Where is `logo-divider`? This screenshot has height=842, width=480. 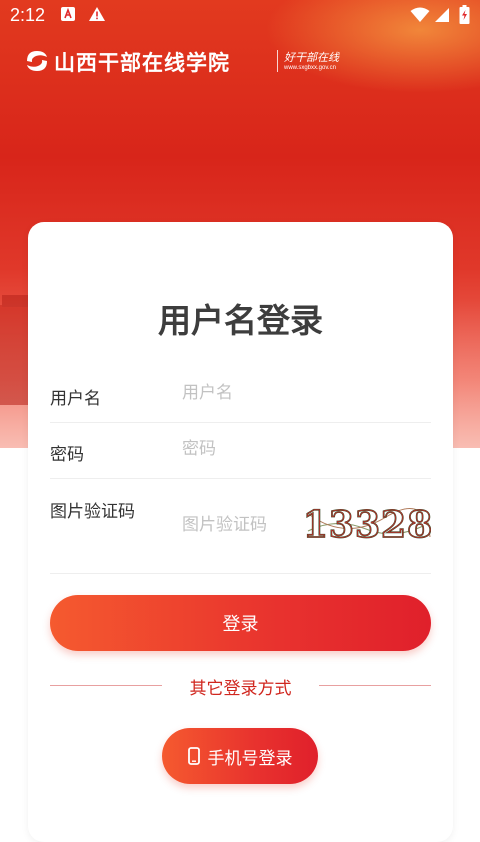 logo-divider is located at coordinates (277, 61).